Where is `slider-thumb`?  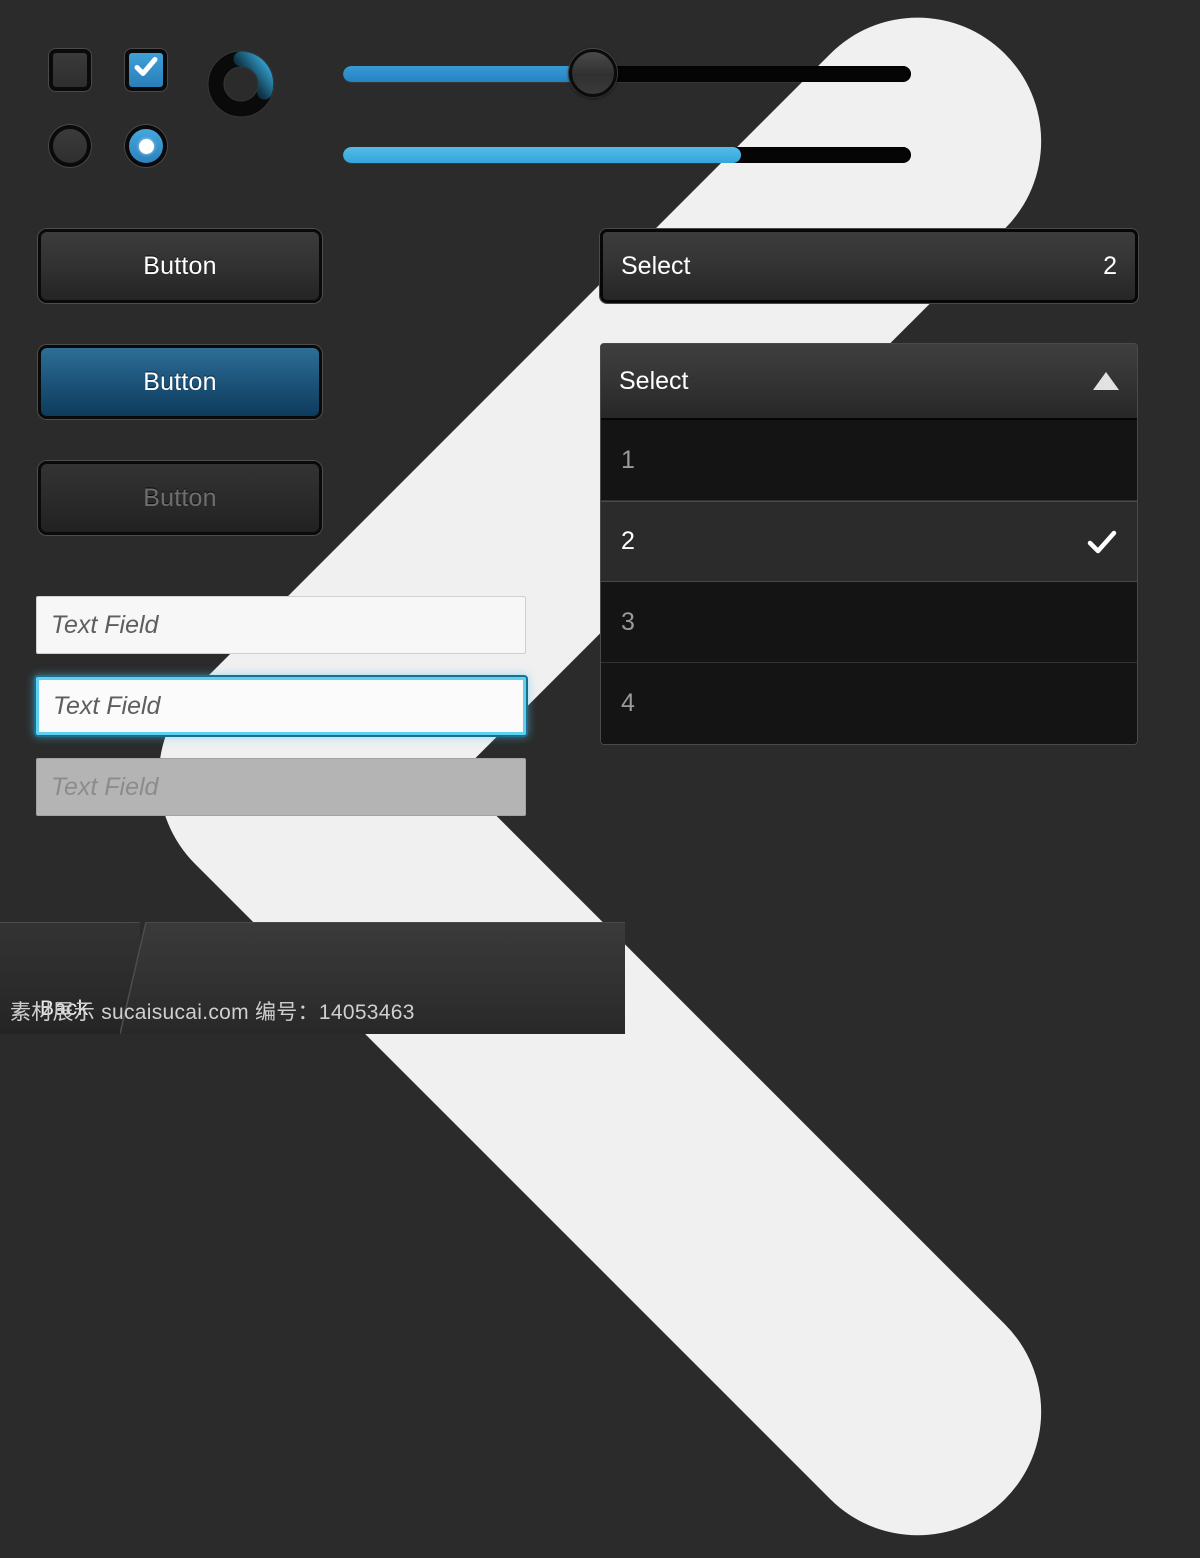 slider-thumb is located at coordinates (592, 73).